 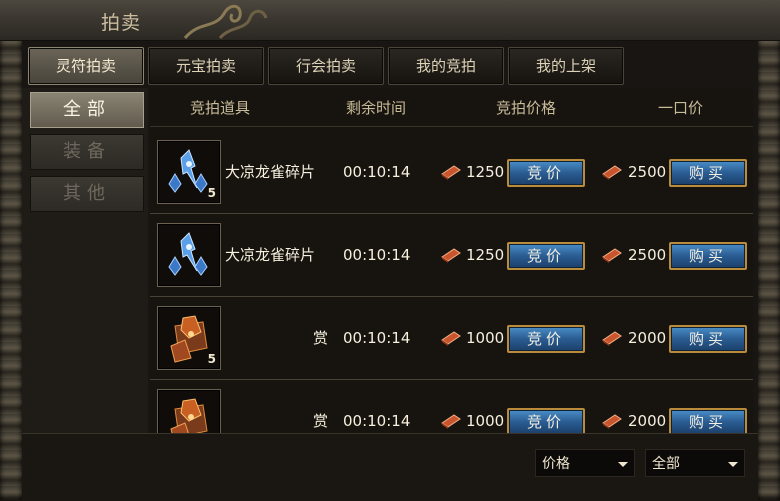 I want to click on column-buyout-price: 一口价, so click(x=681, y=108).